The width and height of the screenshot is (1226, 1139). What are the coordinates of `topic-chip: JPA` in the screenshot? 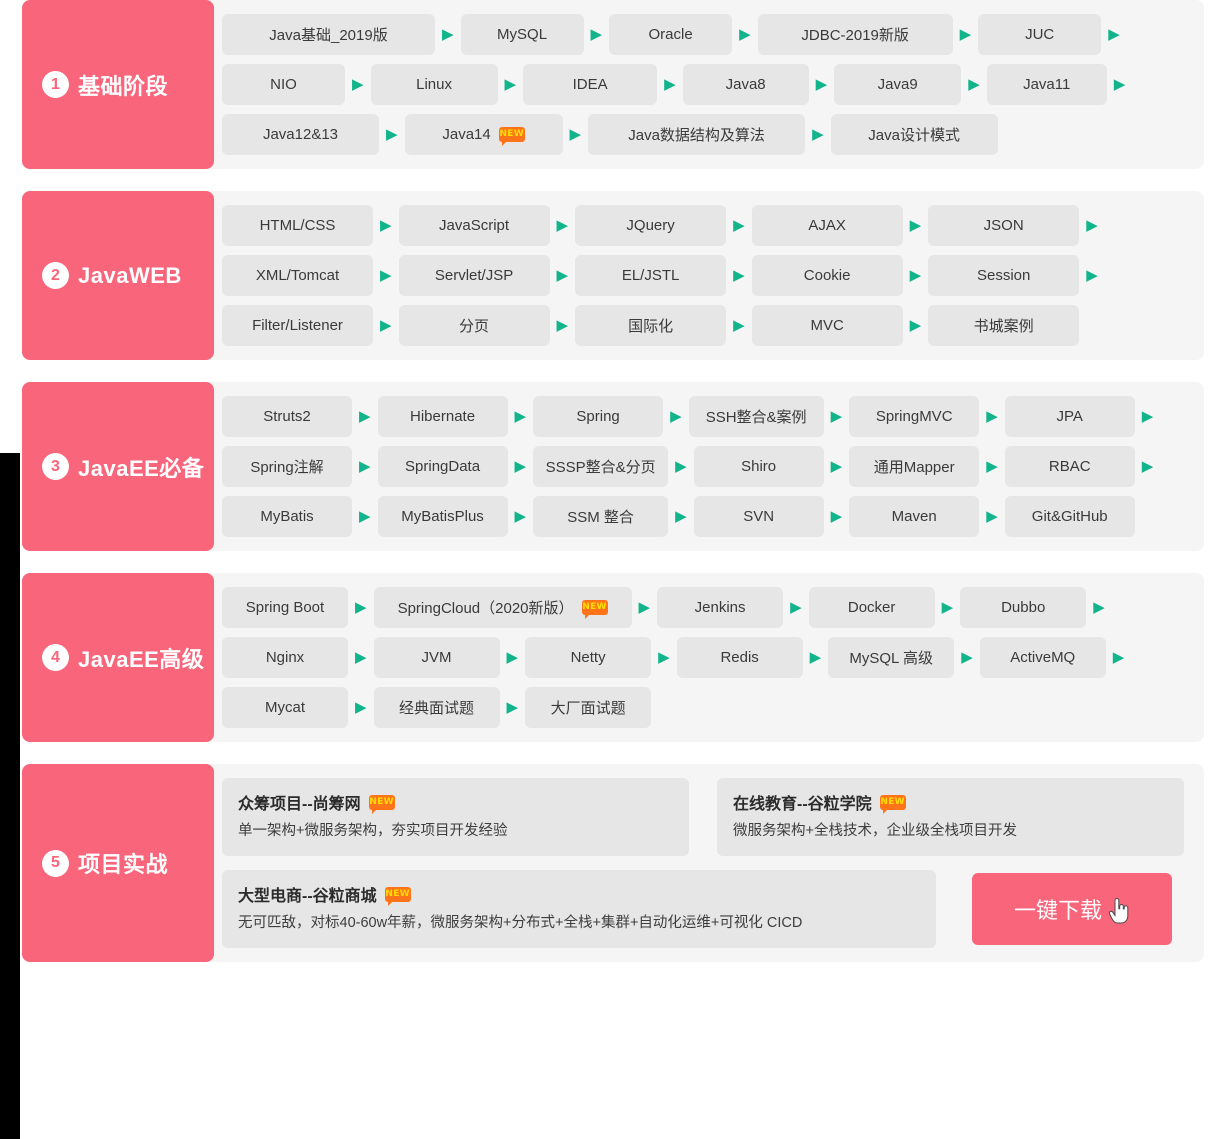 It's located at (1069, 416).